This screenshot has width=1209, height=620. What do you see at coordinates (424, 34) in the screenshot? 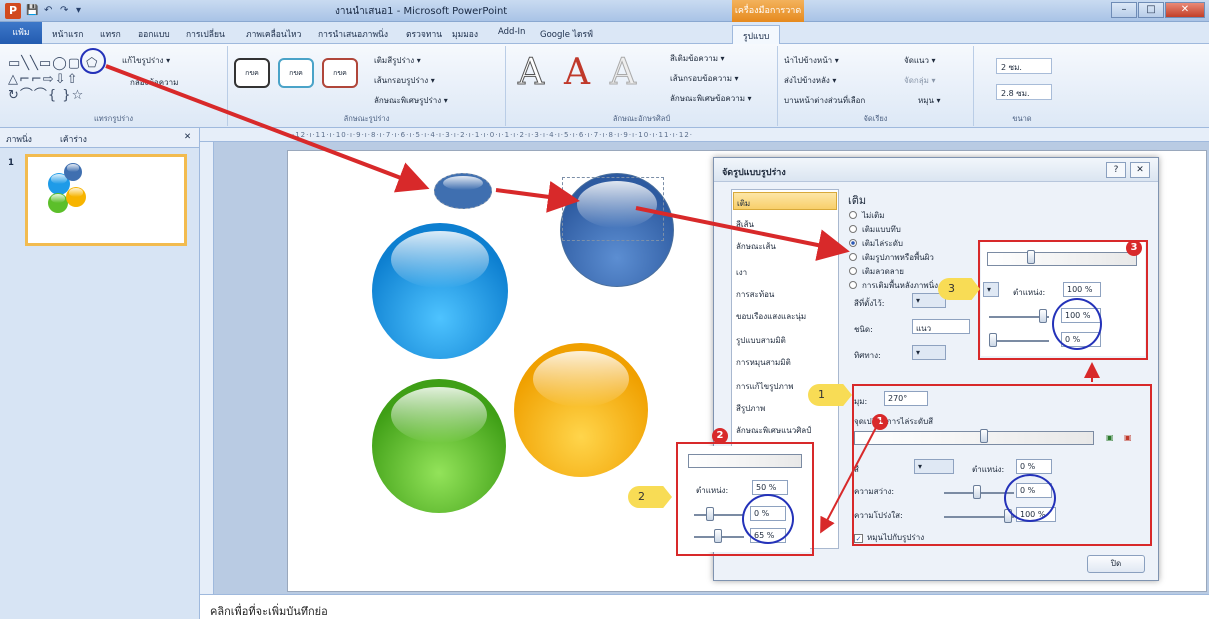
I see `tab-review: ตรวจทาน` at bounding box center [424, 34].